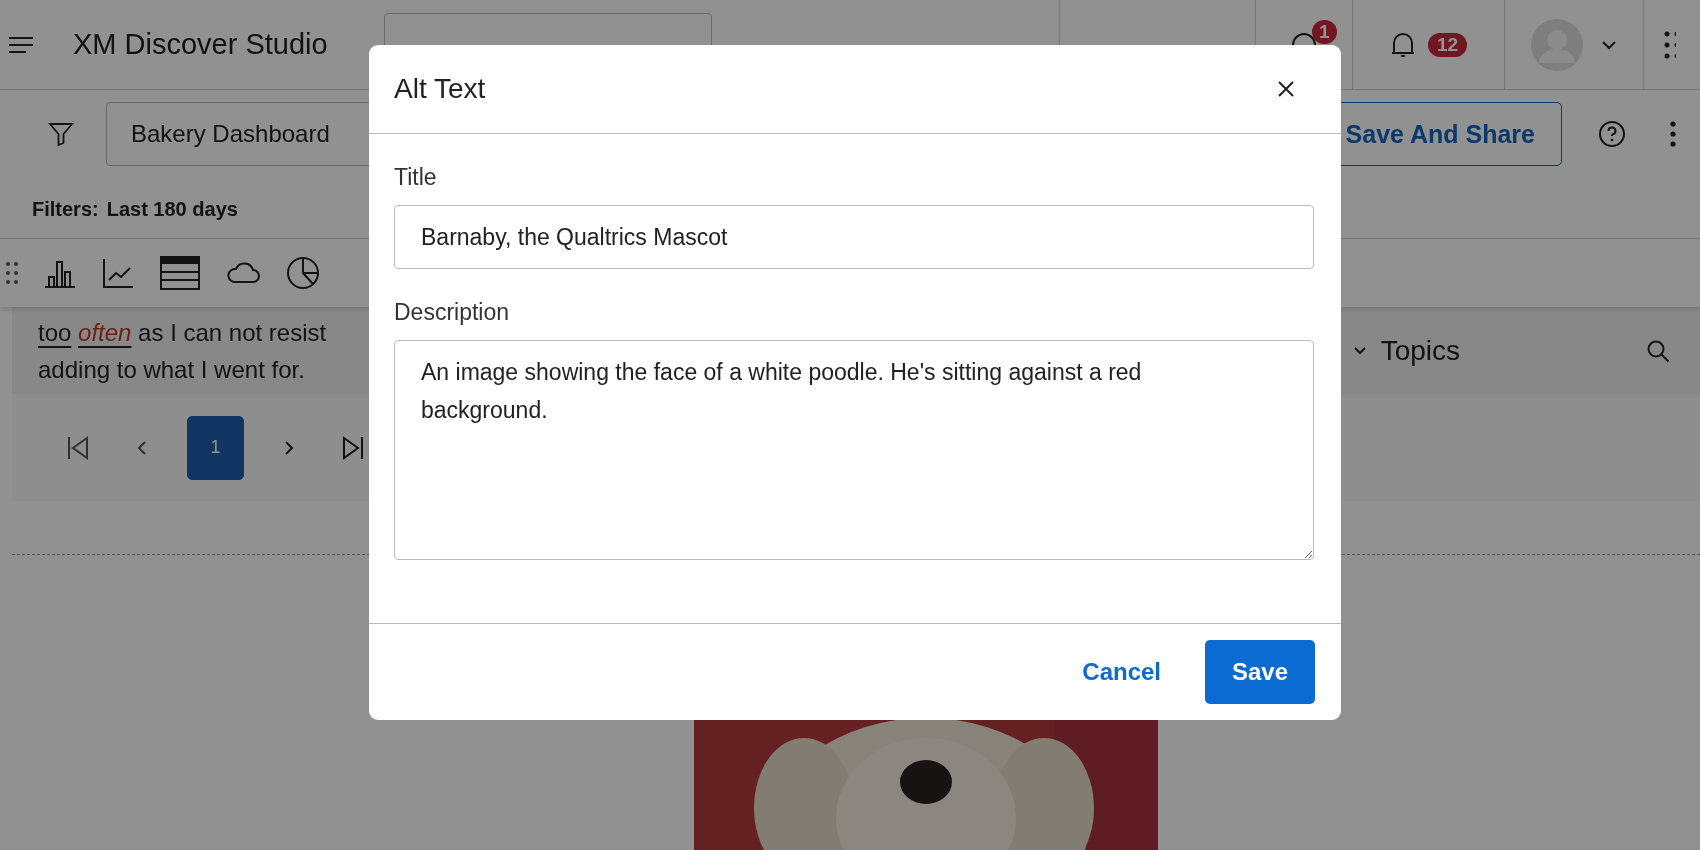 The image size is (1700, 850). Describe the element at coordinates (854, 450) in the screenshot. I see `description-textarea: An image showing the face of a white poodle. He's sitting against a red background.` at that location.